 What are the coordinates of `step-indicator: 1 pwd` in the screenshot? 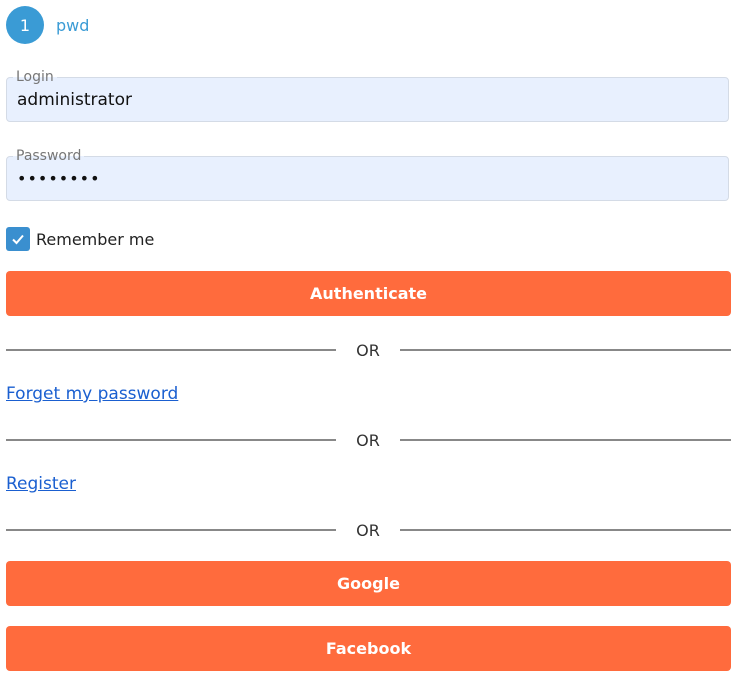 It's located at (47, 25).